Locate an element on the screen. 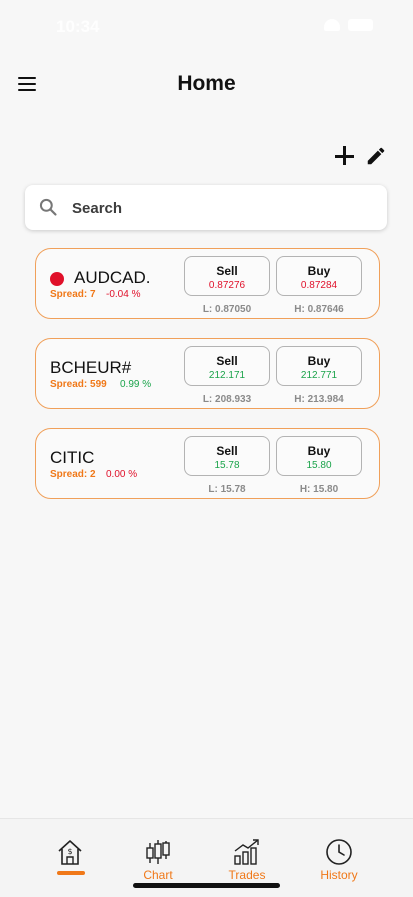 This screenshot has width=413, height=897. buy-button: Buy 15.80 is located at coordinates (319, 456).